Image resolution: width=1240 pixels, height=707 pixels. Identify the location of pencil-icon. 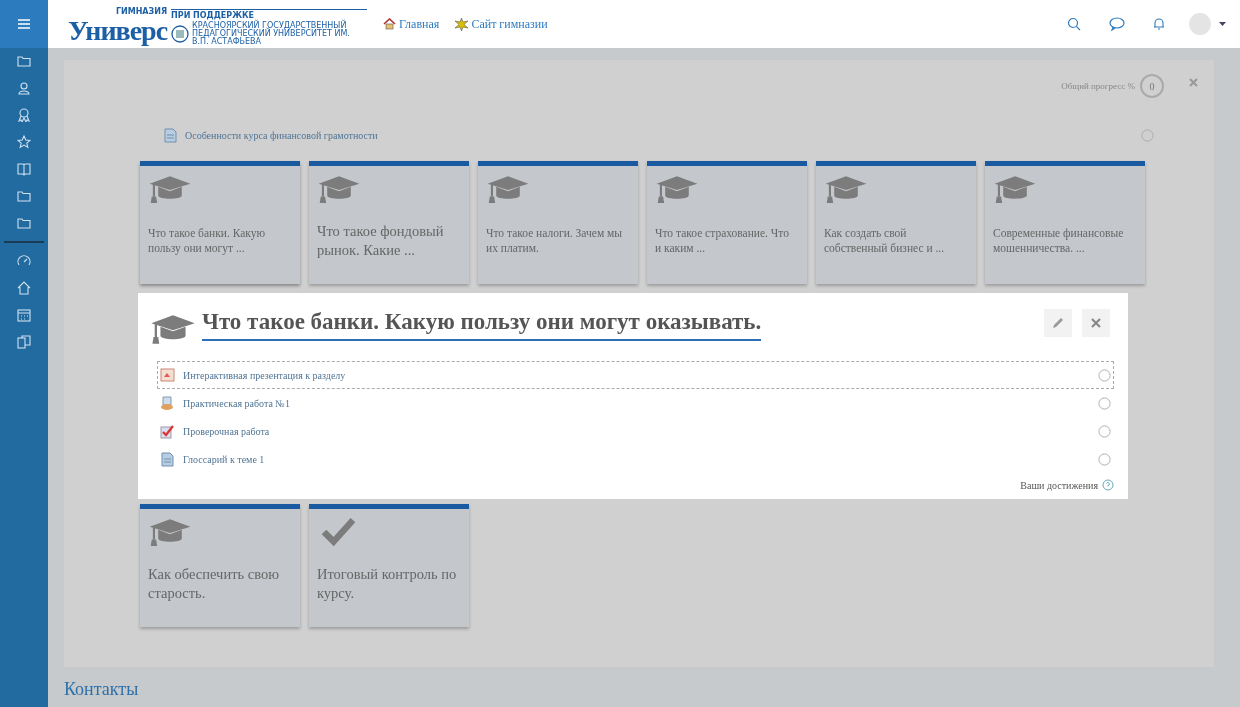
(1058, 323).